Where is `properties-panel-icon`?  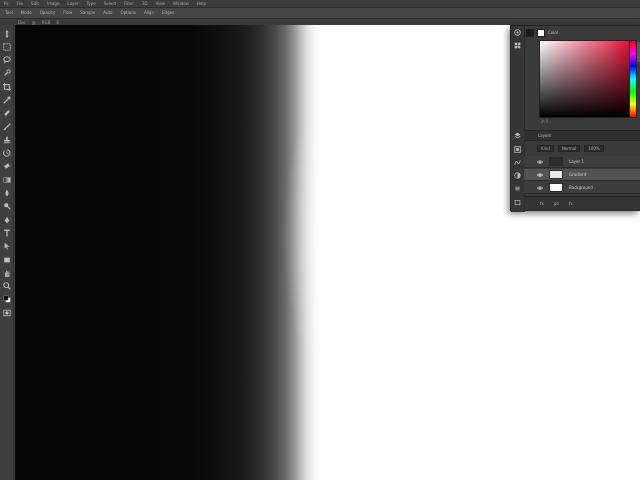
properties-panel-icon is located at coordinates (517, 188).